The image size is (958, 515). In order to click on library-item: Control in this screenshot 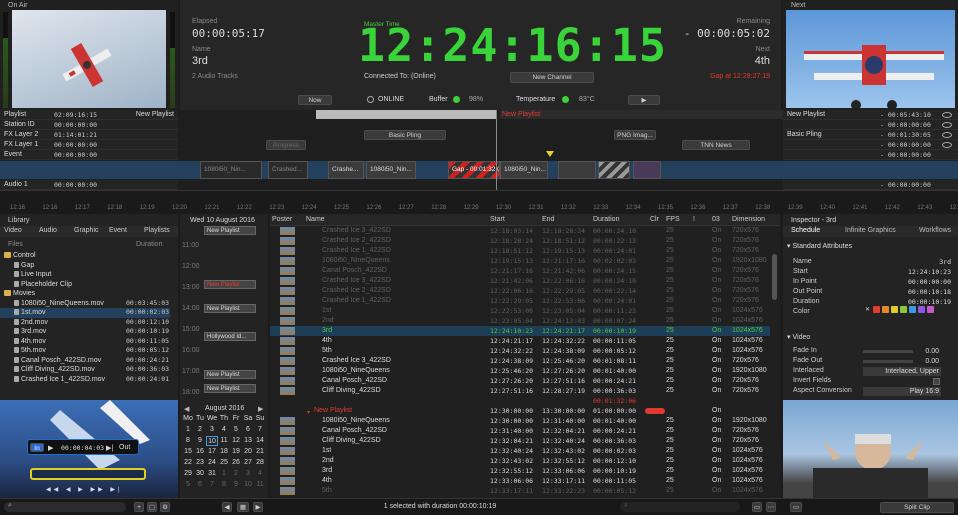, I will do `click(85, 256)`.